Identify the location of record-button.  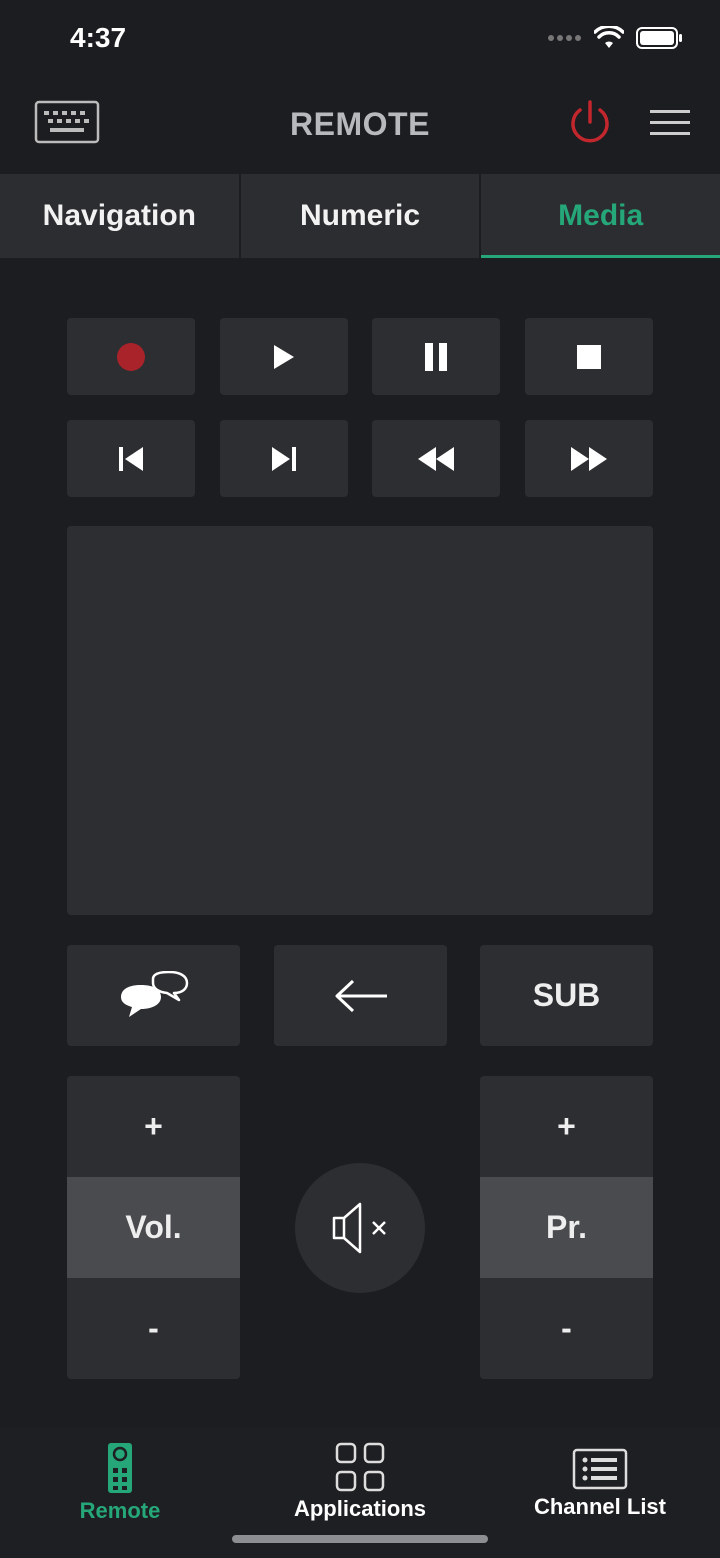
(131, 356).